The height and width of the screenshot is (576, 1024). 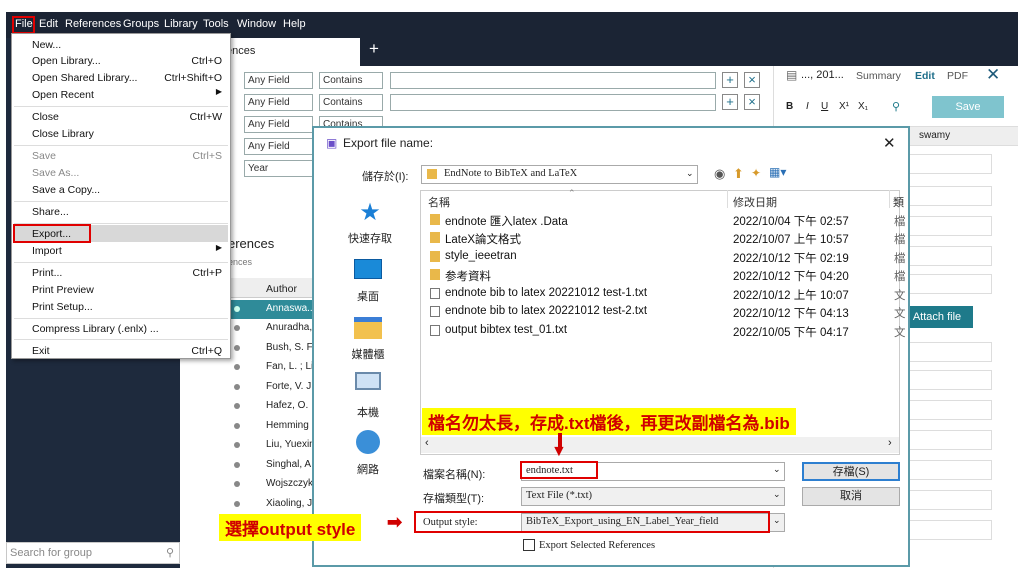 What do you see at coordinates (181, 24) in the screenshot?
I see `menu-library: Library` at bounding box center [181, 24].